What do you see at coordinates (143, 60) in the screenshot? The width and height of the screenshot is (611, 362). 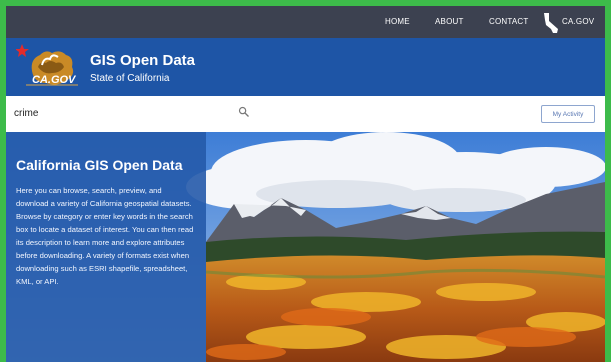 I see `page-title: GIS Open Data` at bounding box center [143, 60].